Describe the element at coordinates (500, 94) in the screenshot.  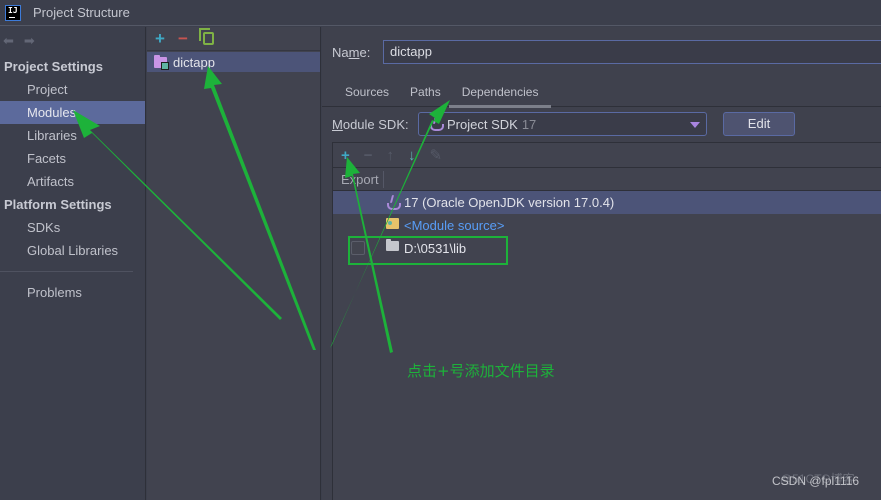
I see `tab-dependencies: Dependencies` at that location.